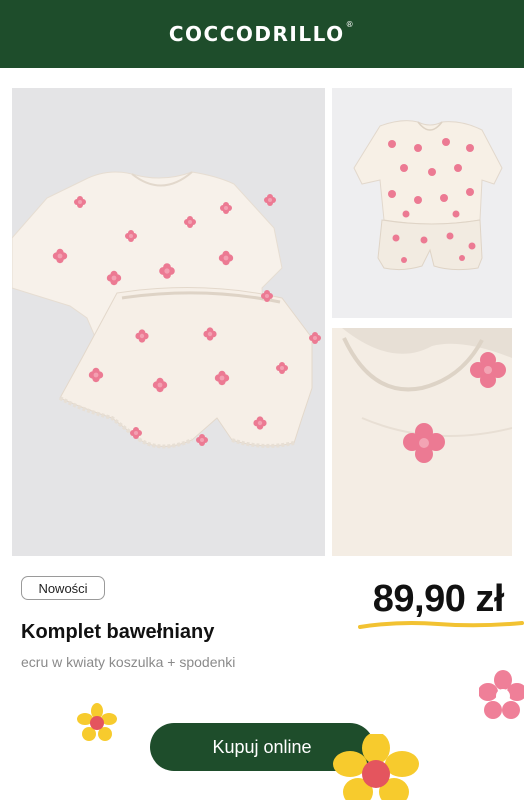 This screenshot has width=524, height=800. I want to click on brand-name: COCCODRILLO, so click(256, 34).